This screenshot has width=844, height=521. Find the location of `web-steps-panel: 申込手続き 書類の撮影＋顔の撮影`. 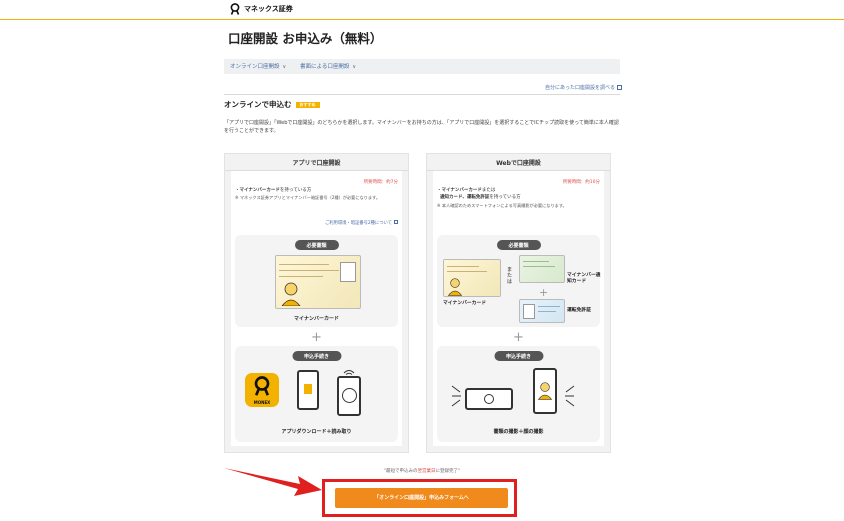

web-steps-panel: 申込手続き 書類の撮影＋顔の撮影 is located at coordinates (518, 394).